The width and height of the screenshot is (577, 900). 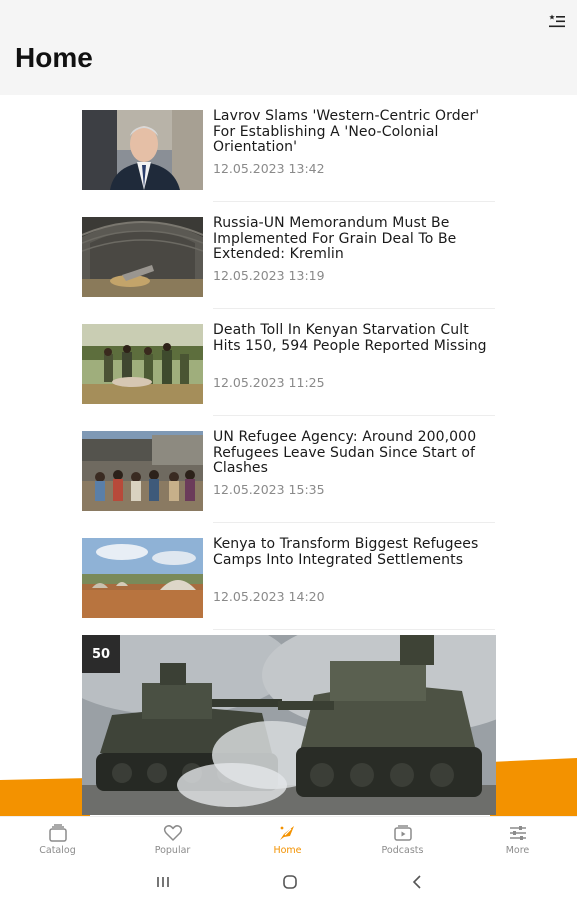 What do you see at coordinates (163, 882) in the screenshot?
I see `recent-apps-icon` at bounding box center [163, 882].